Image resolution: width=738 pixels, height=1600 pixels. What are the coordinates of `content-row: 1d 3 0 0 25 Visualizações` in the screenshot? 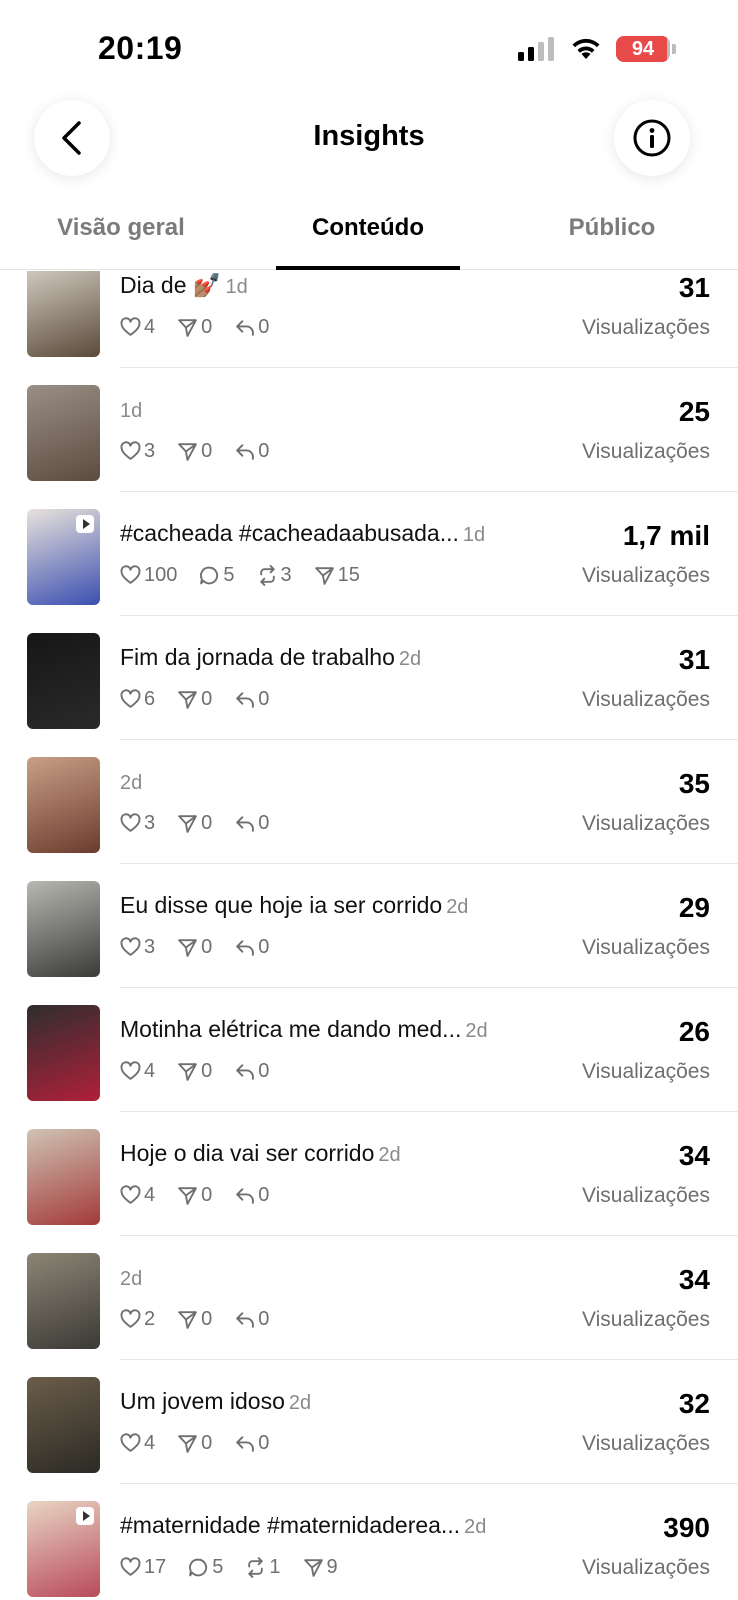 It's located at (369, 430).